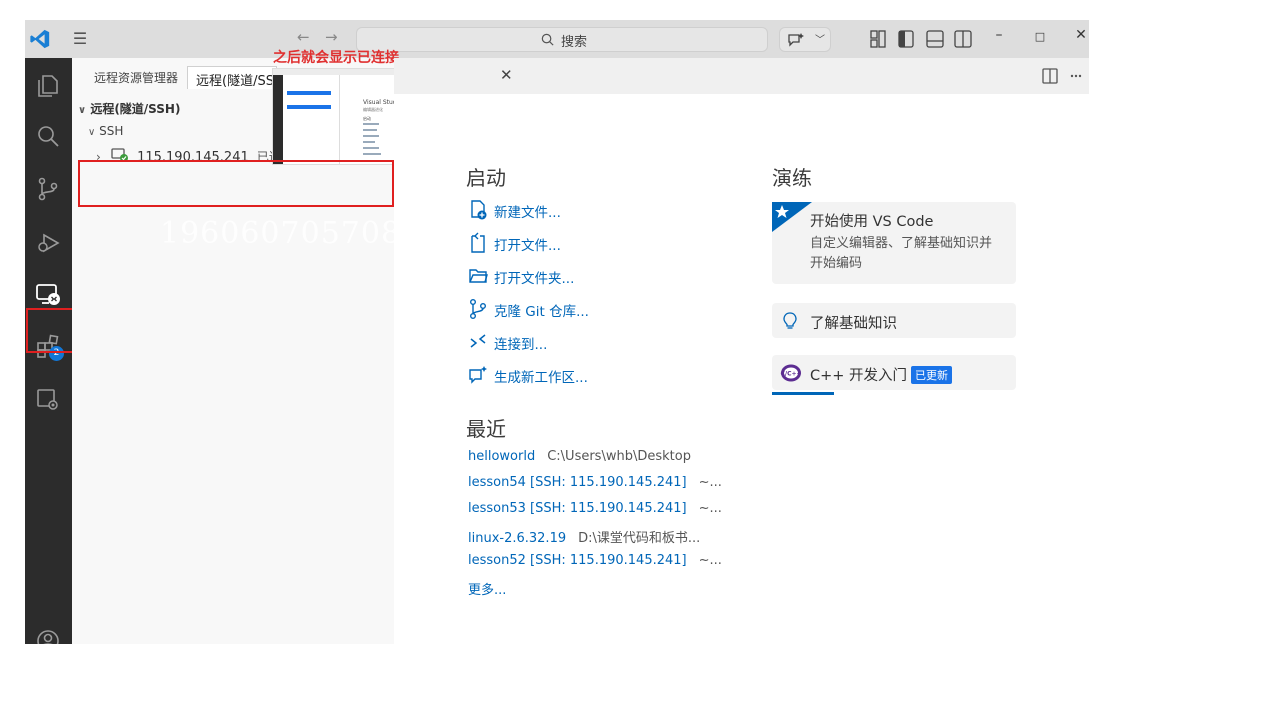  I want to click on walkthrough-progress-bar, so click(803, 393).